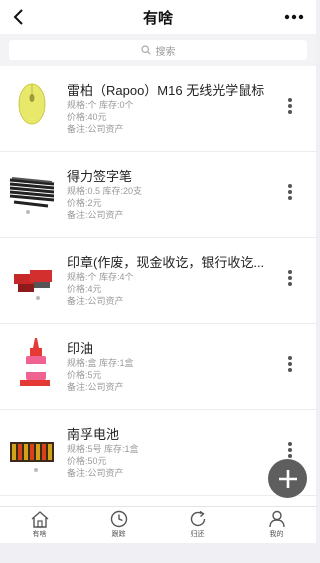 Image resolution: width=320 pixels, height=563 pixels. I want to click on tab-mine: 我的, so click(276, 525).